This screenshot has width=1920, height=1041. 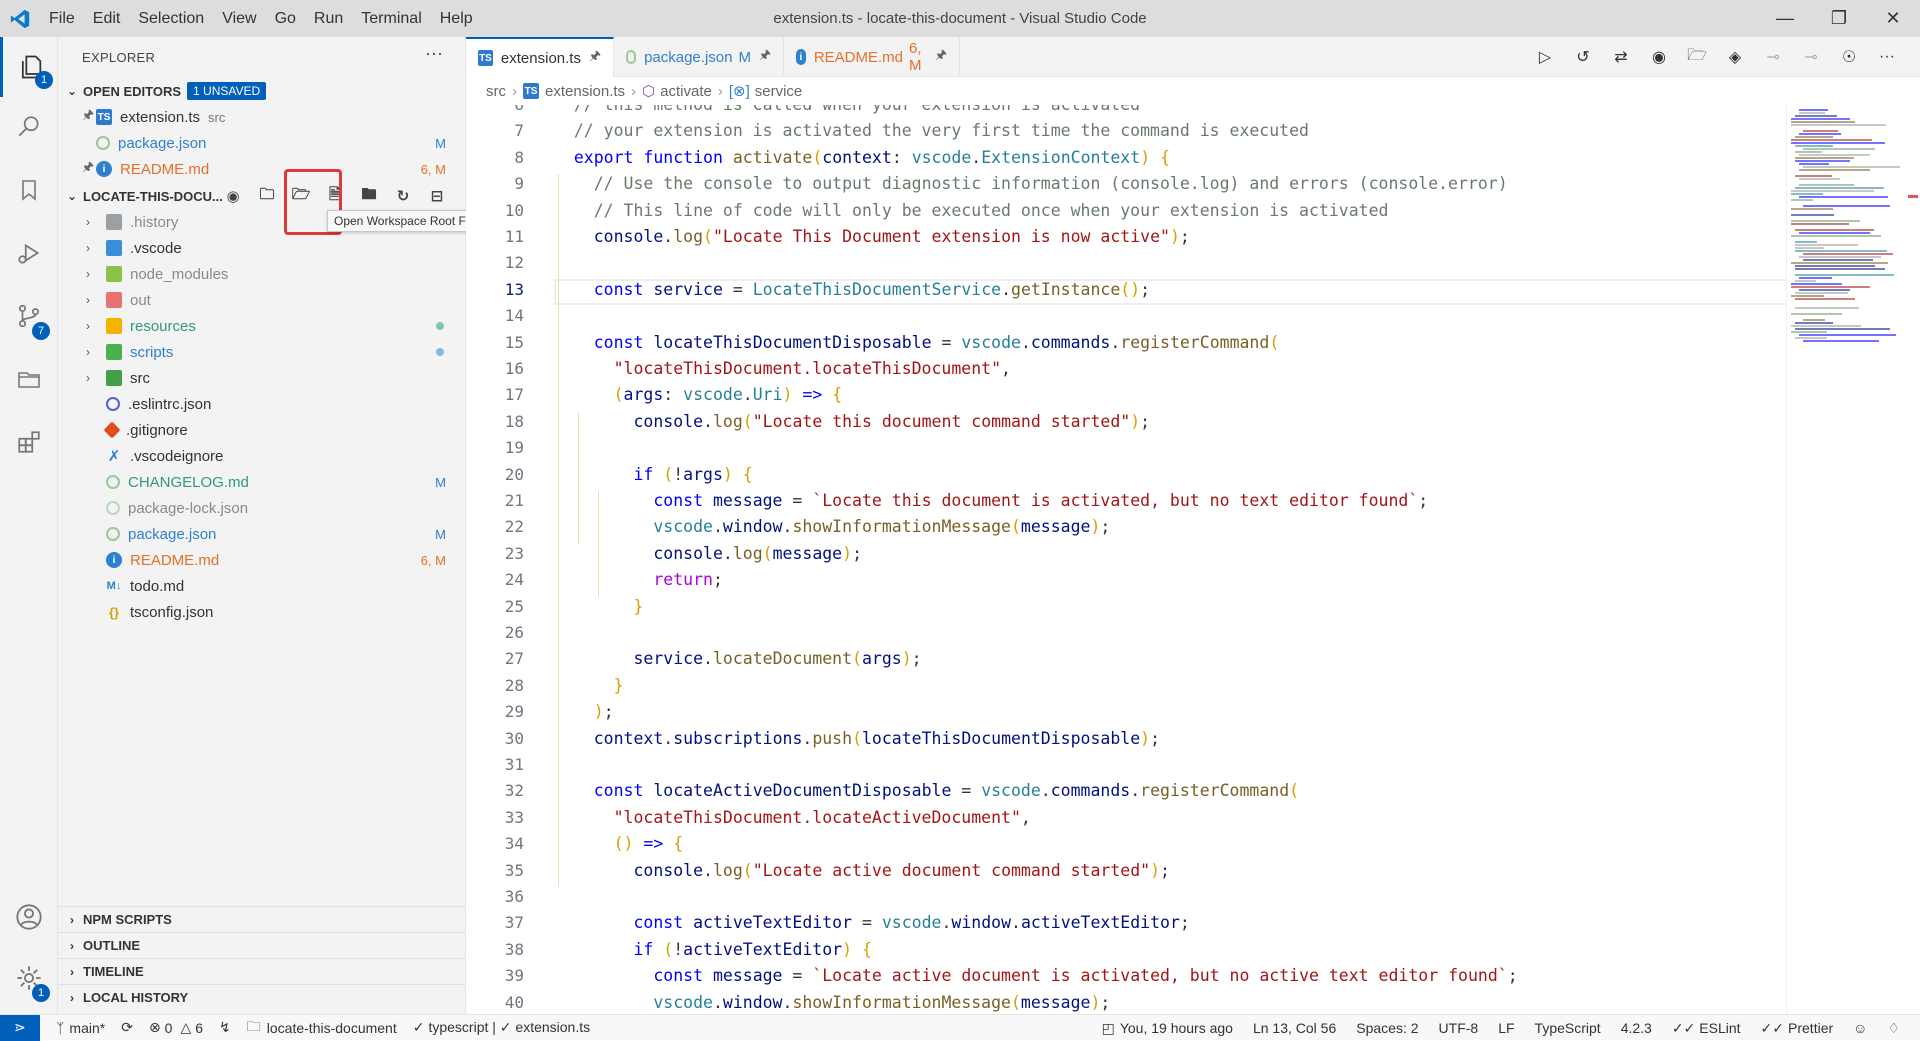 I want to click on minimap, so click(x=1846, y=559).